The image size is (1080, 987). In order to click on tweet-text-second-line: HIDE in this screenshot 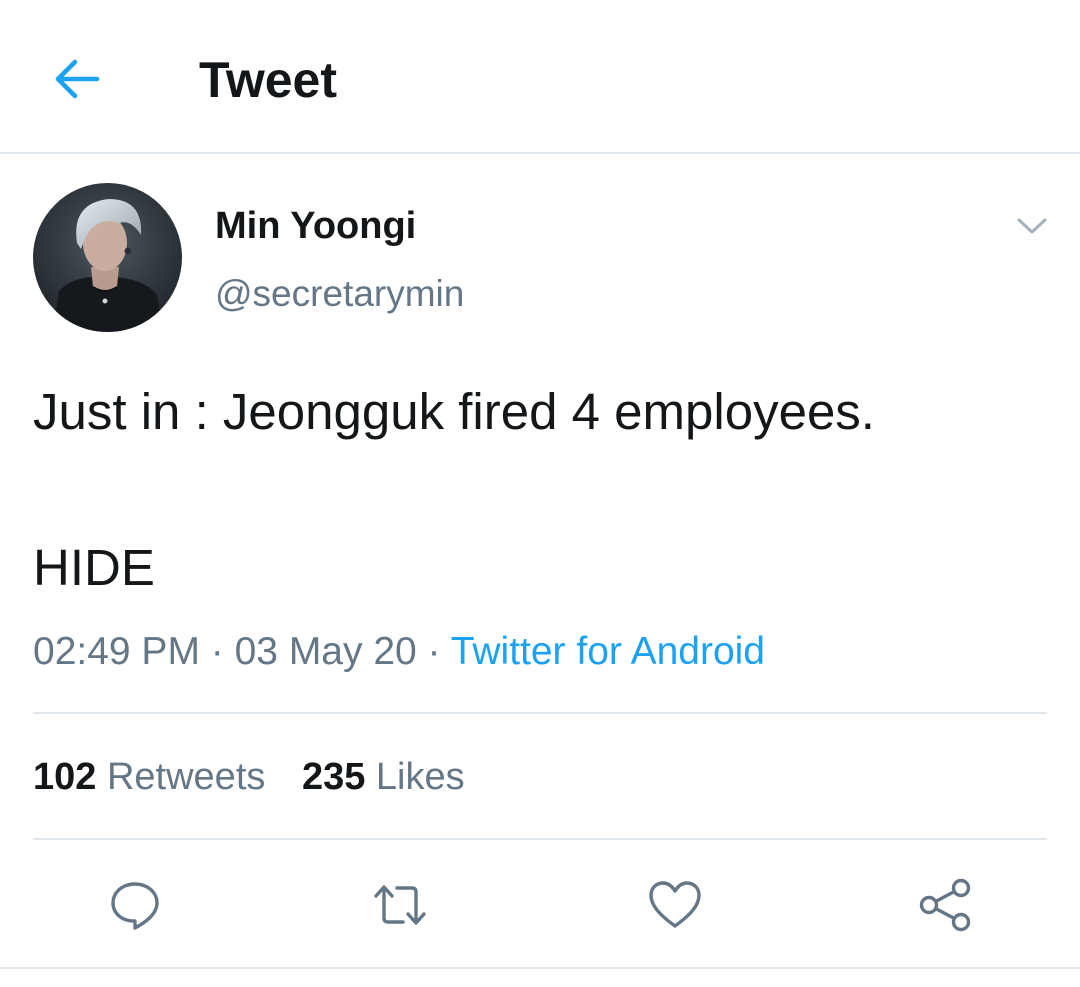, I will do `click(94, 567)`.